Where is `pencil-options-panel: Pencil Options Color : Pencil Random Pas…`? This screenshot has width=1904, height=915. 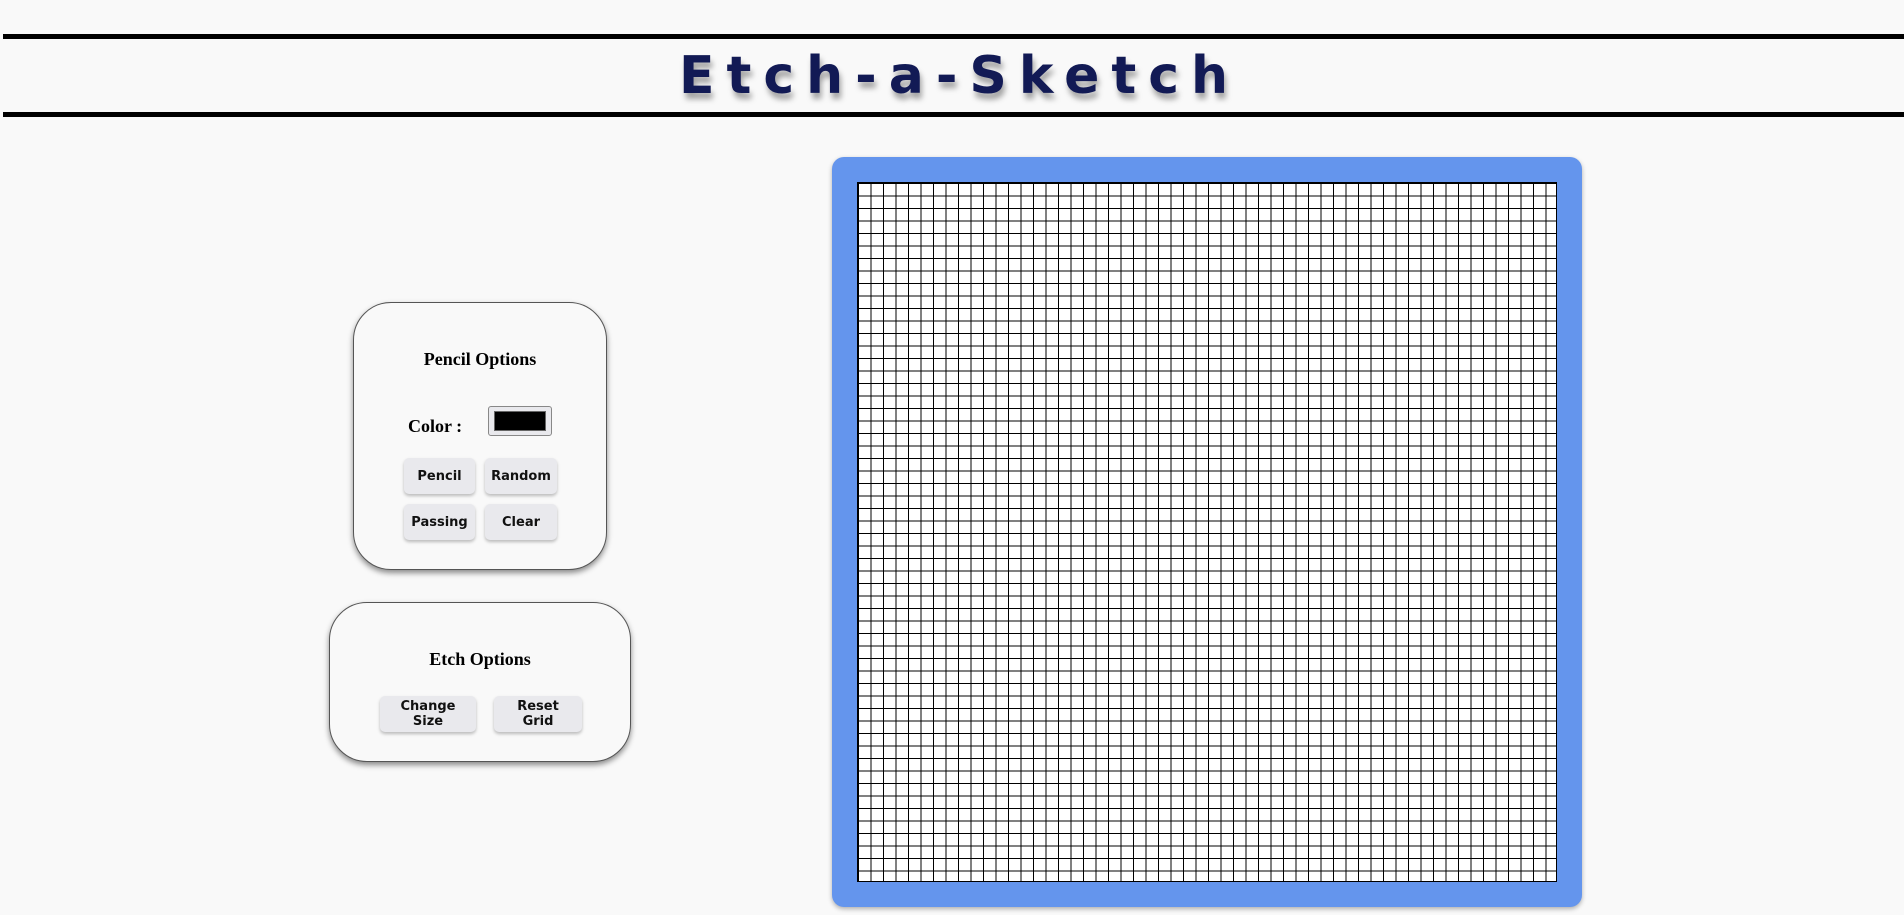
pencil-options-panel: Pencil Options Color : Pencil Random Pas… is located at coordinates (480, 436).